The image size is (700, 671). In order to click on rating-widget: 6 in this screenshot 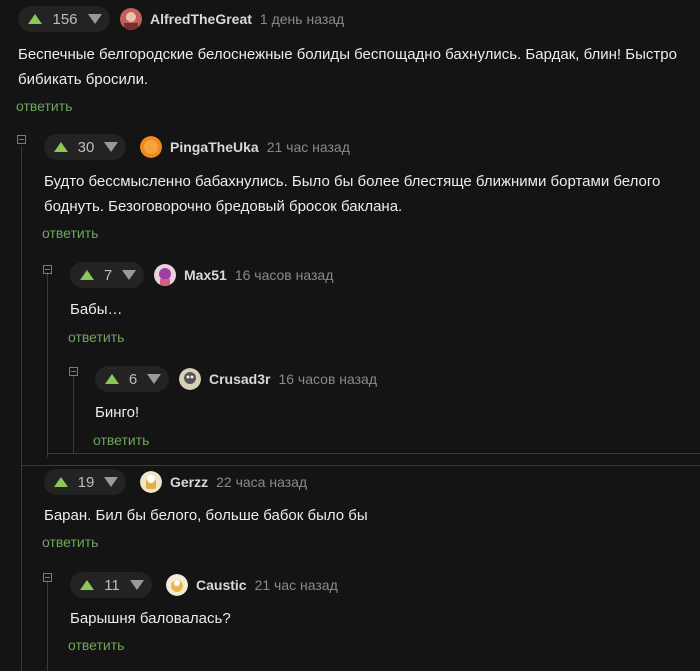, I will do `click(132, 379)`.